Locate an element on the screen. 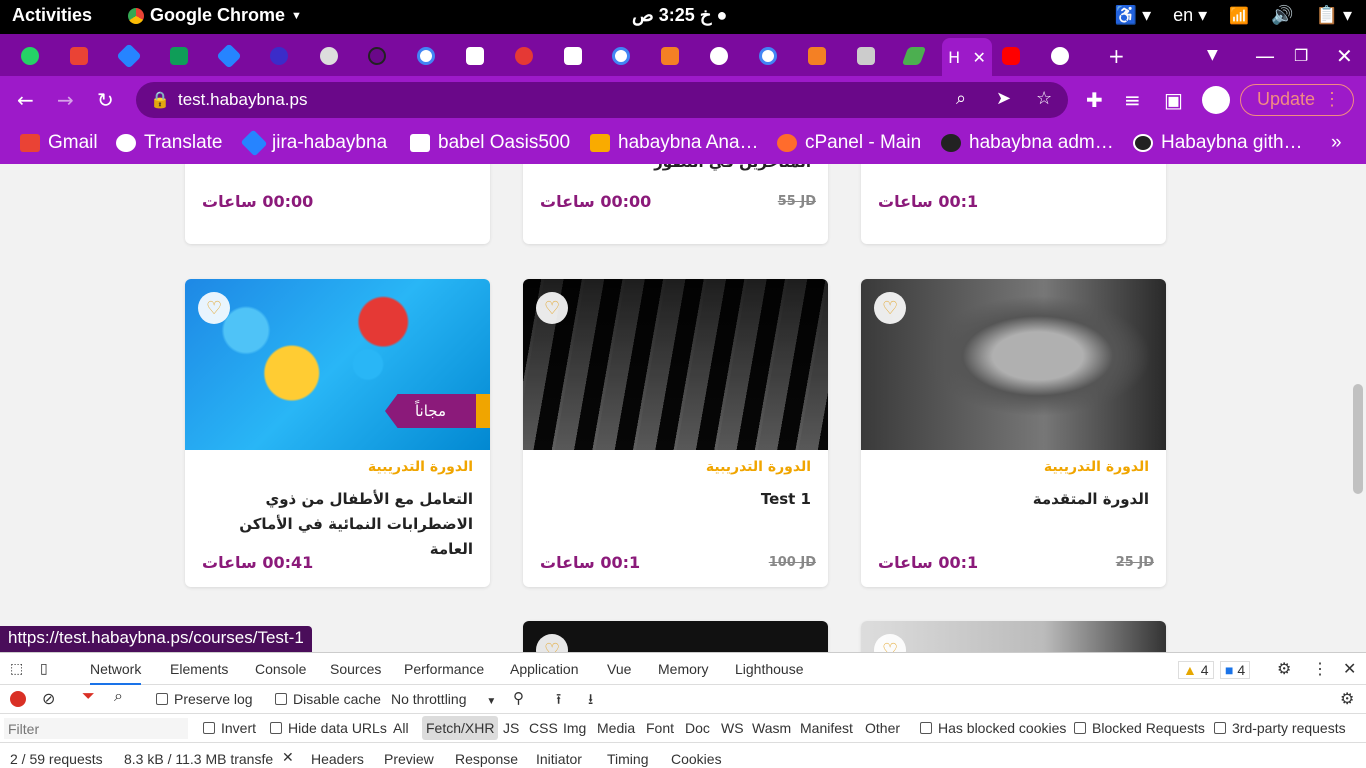  course-title: Test 1 is located at coordinates (676, 499).